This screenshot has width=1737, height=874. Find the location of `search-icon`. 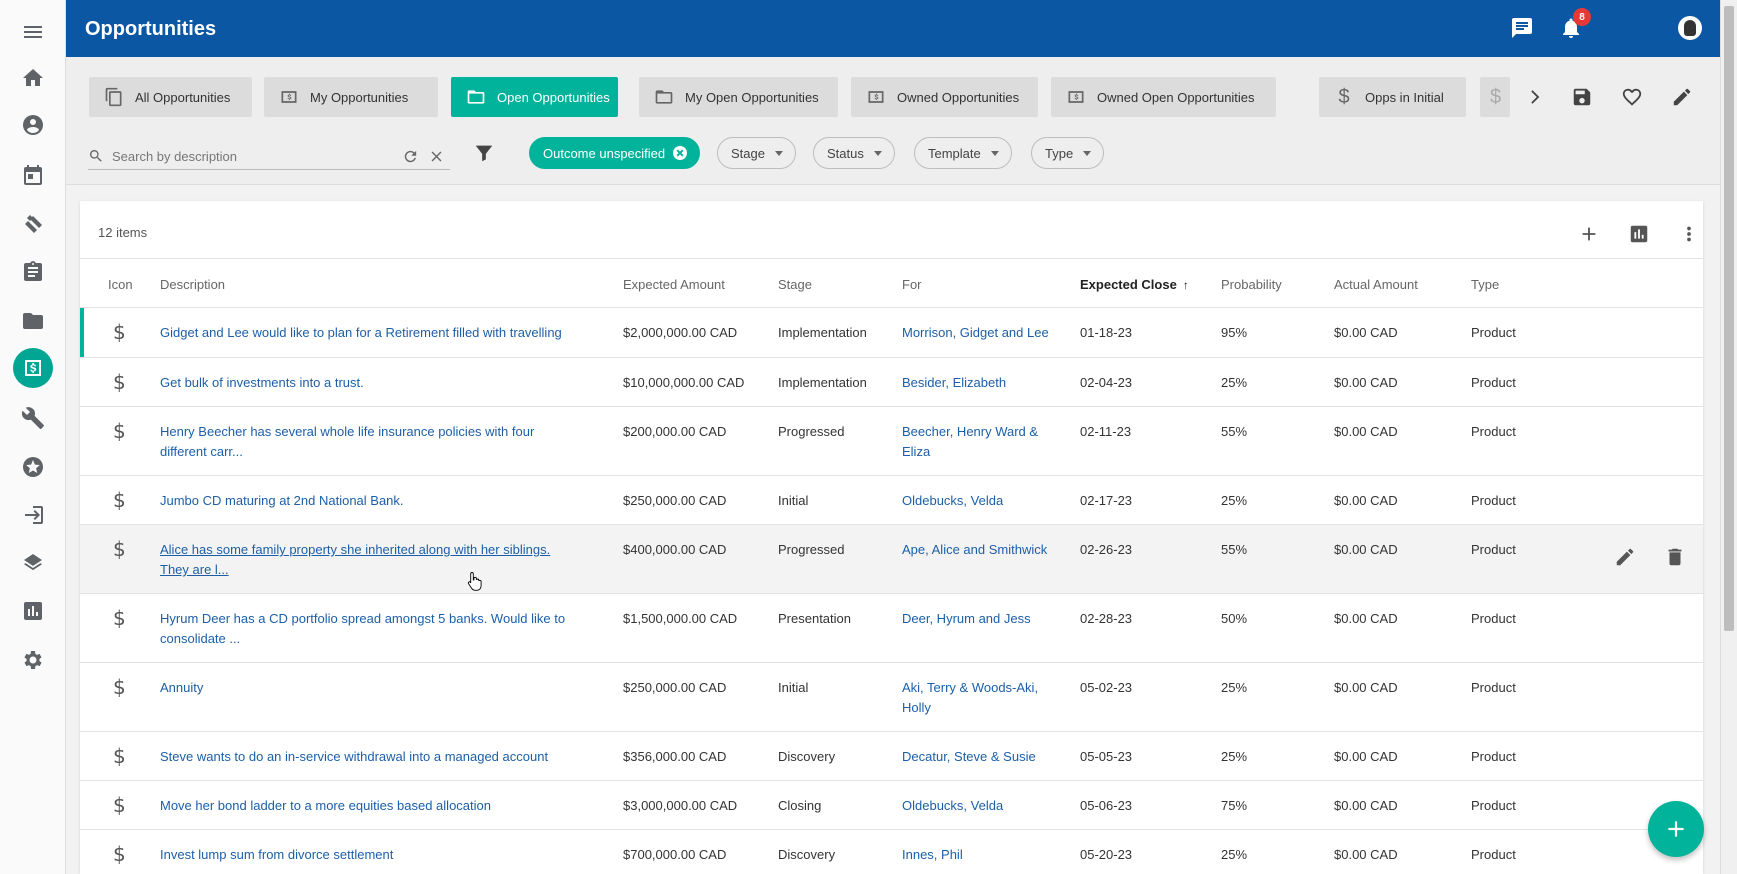

search-icon is located at coordinates (96, 156).